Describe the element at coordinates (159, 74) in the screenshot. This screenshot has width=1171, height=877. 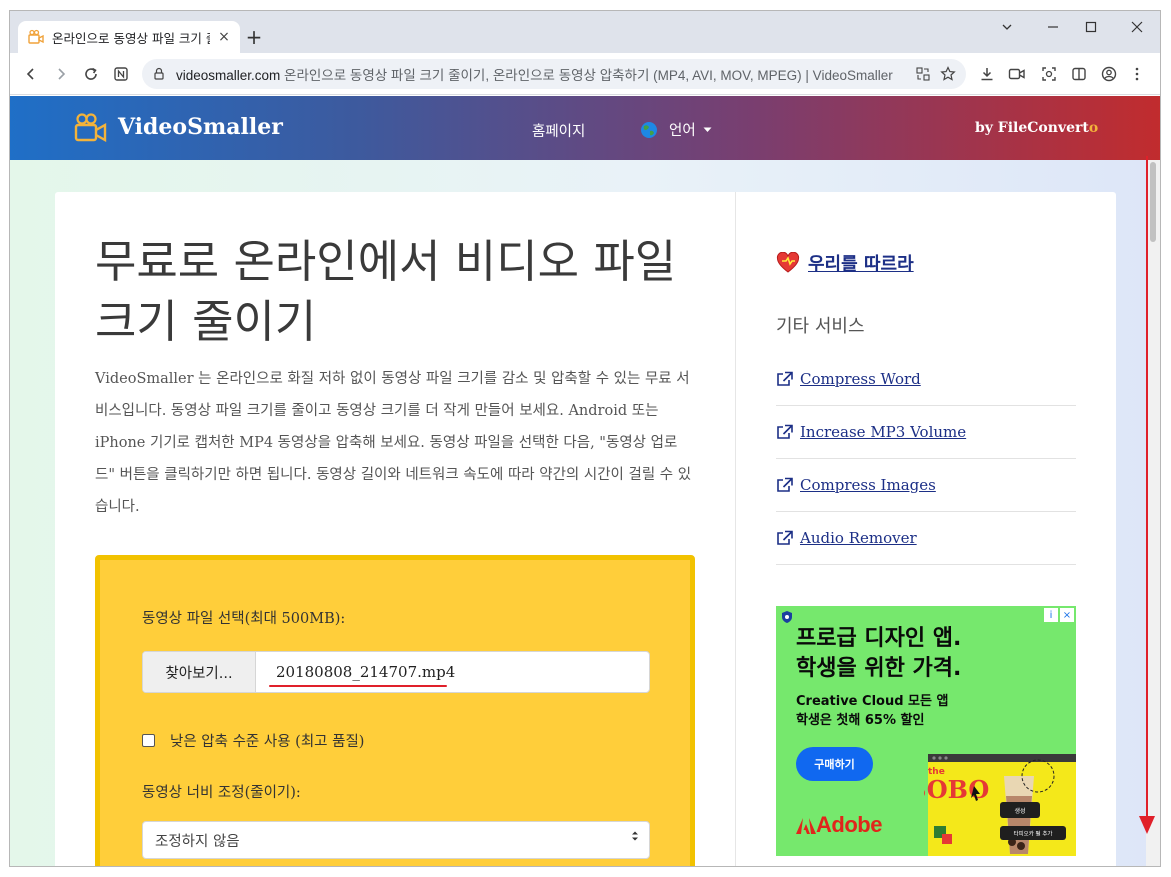
I see `site-info-icon` at that location.